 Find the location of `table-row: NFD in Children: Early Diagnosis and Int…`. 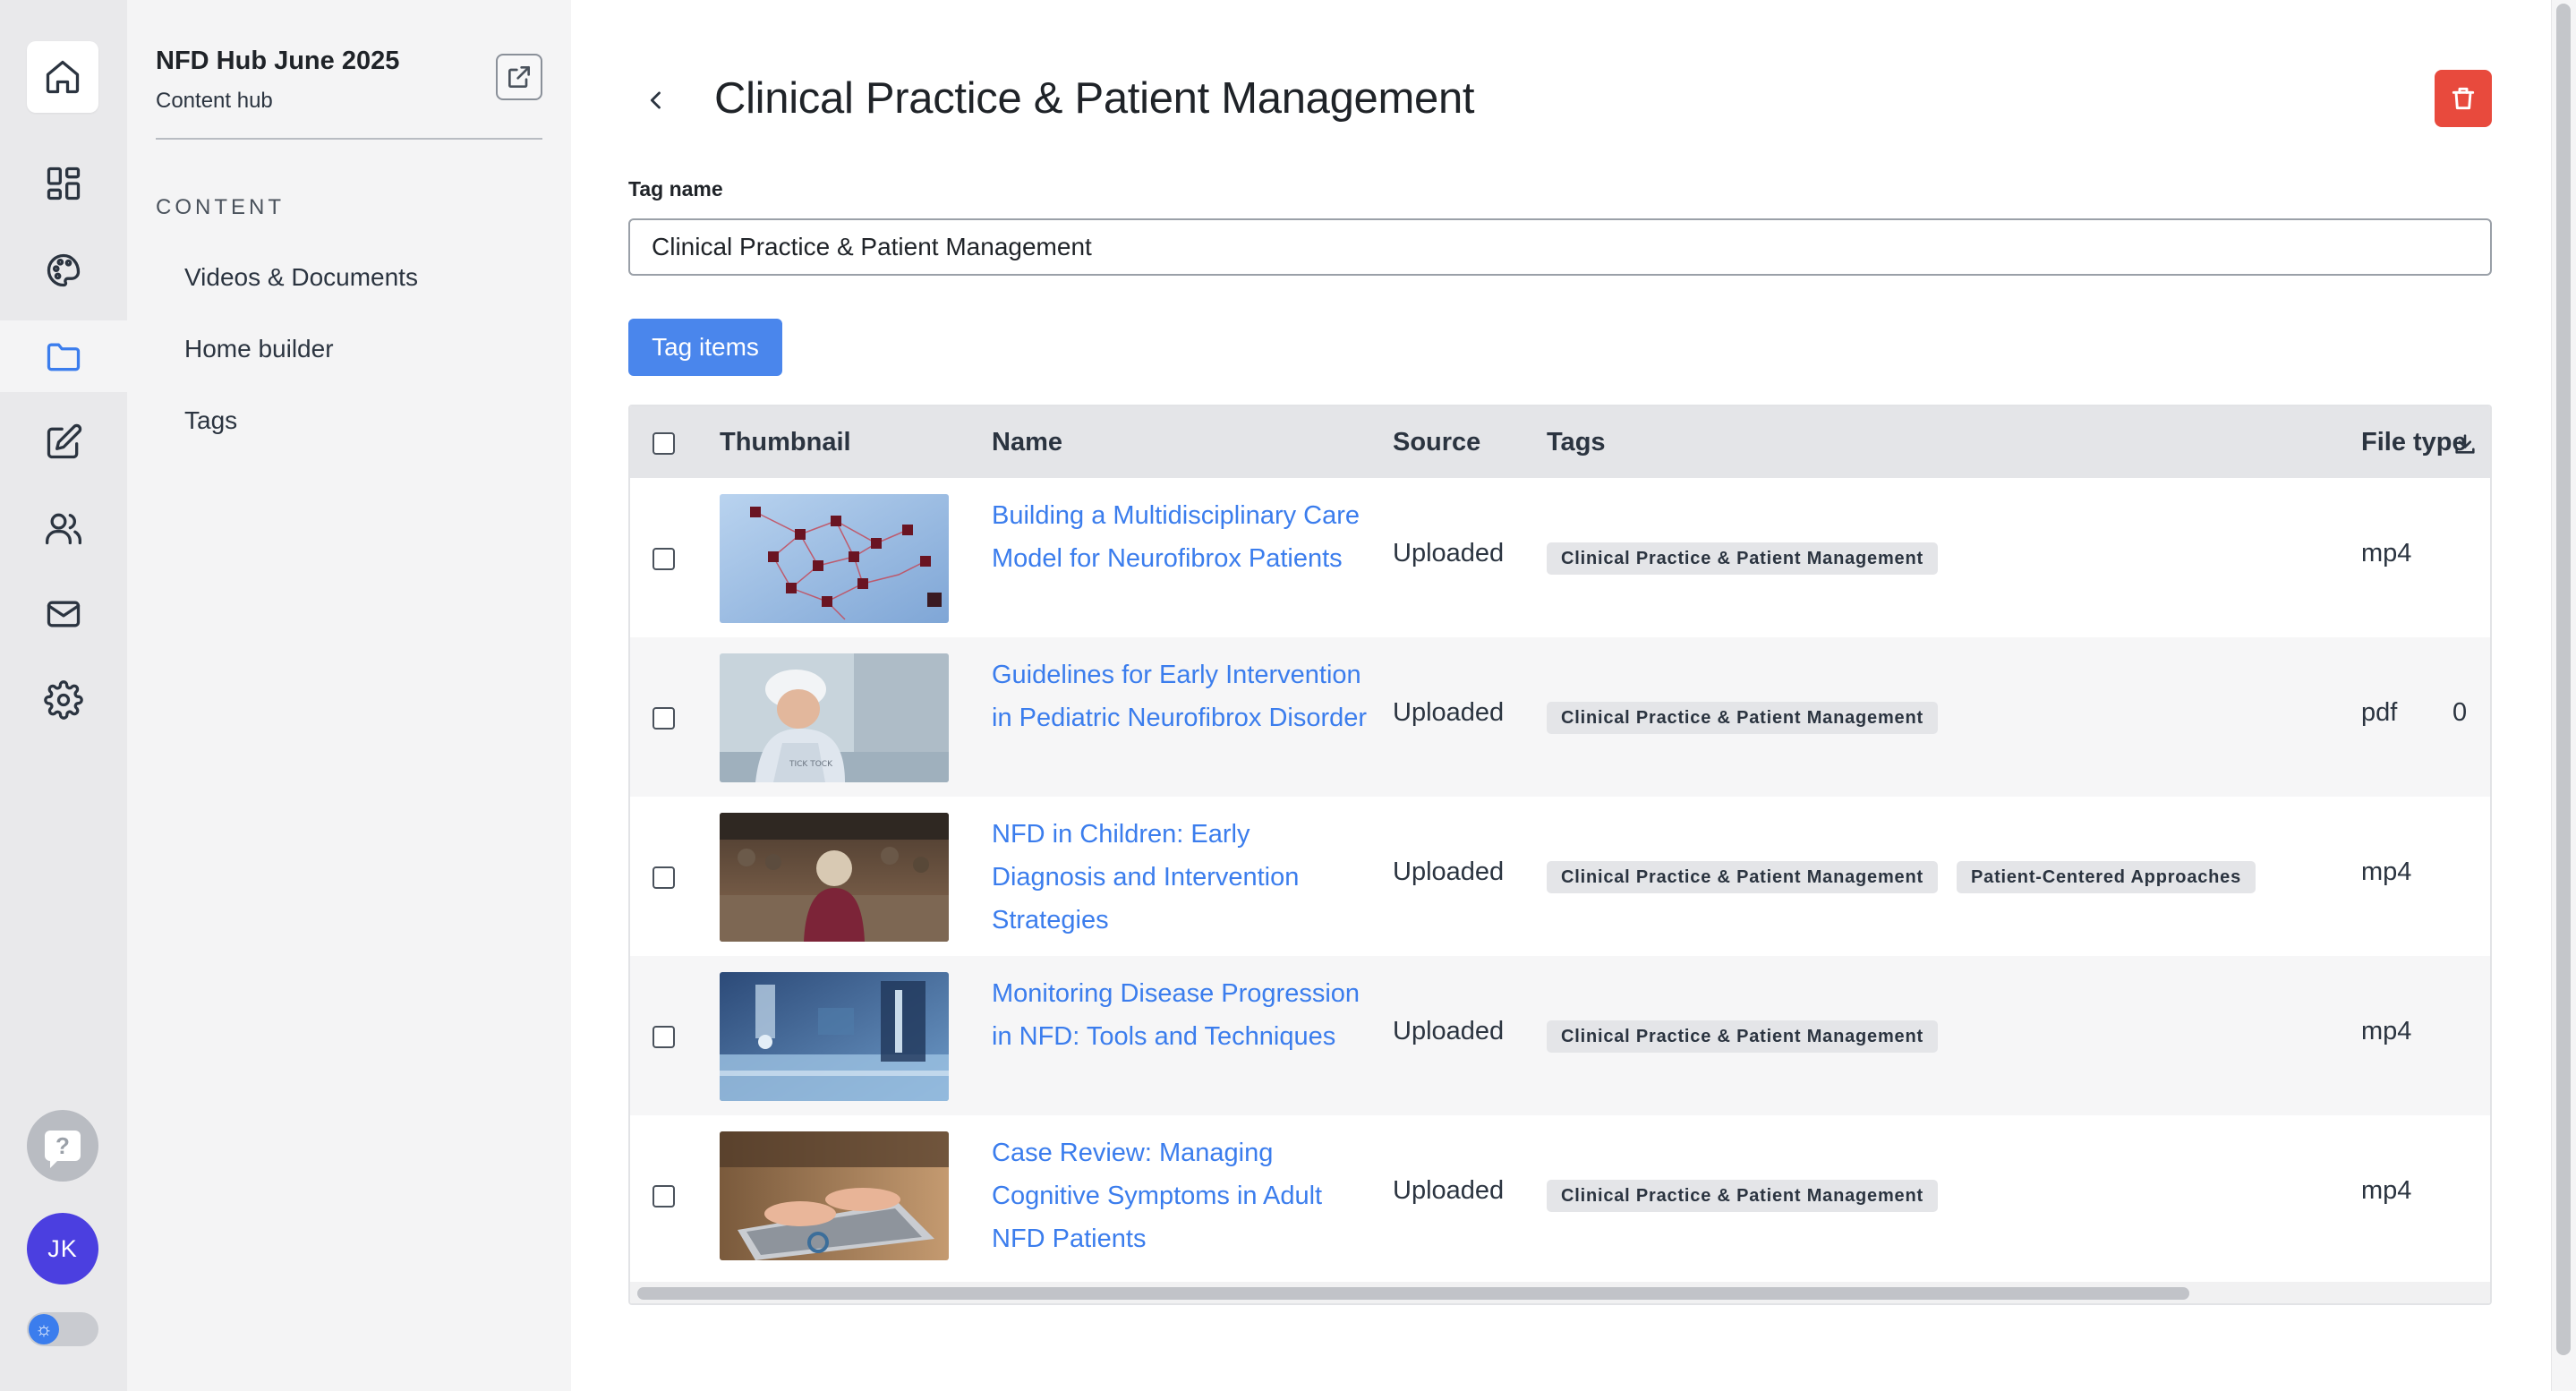

table-row: NFD in Children: Early Diagnosis and Int… is located at coordinates (1560, 876).